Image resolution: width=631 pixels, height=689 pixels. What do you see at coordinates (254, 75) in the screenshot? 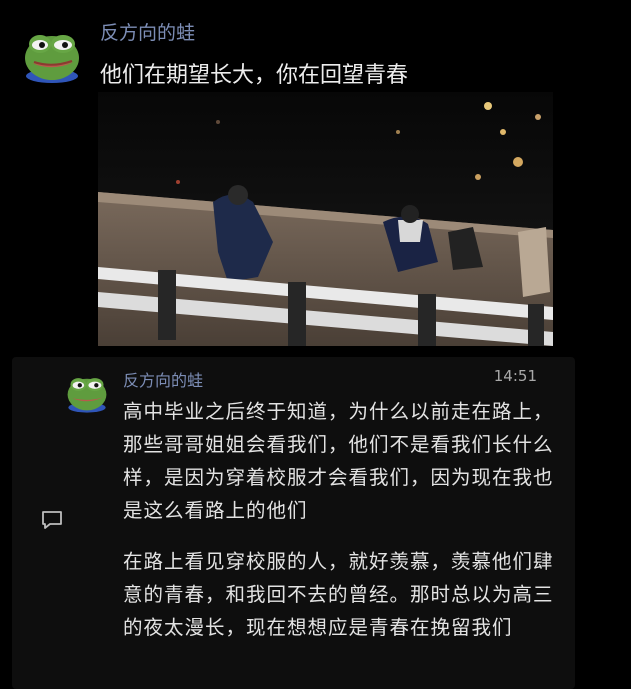
I see `post-text: 他们在期望长大，你在回望青春` at bounding box center [254, 75].